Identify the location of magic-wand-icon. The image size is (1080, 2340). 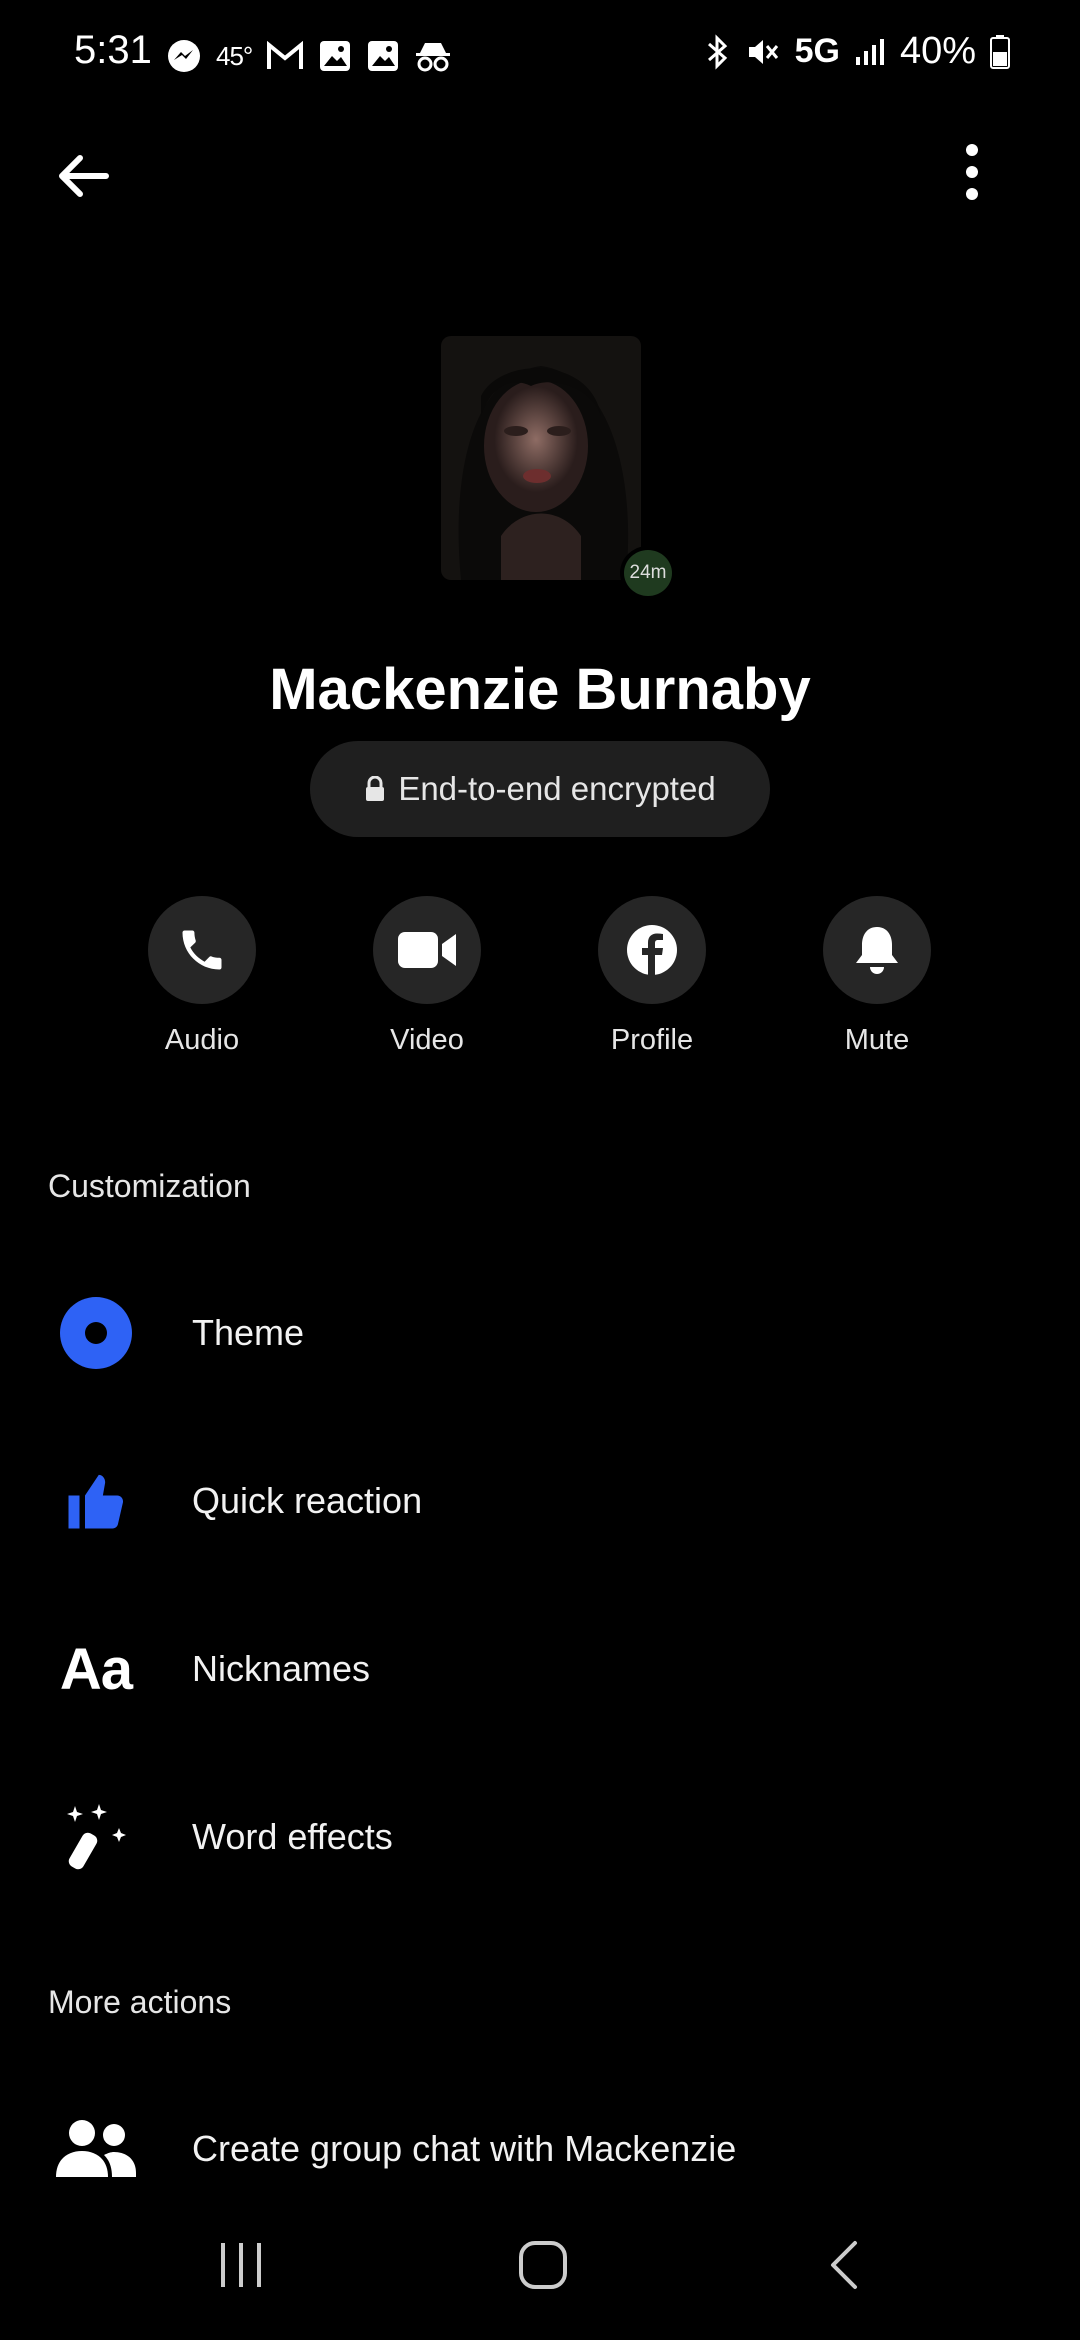
(96, 1837).